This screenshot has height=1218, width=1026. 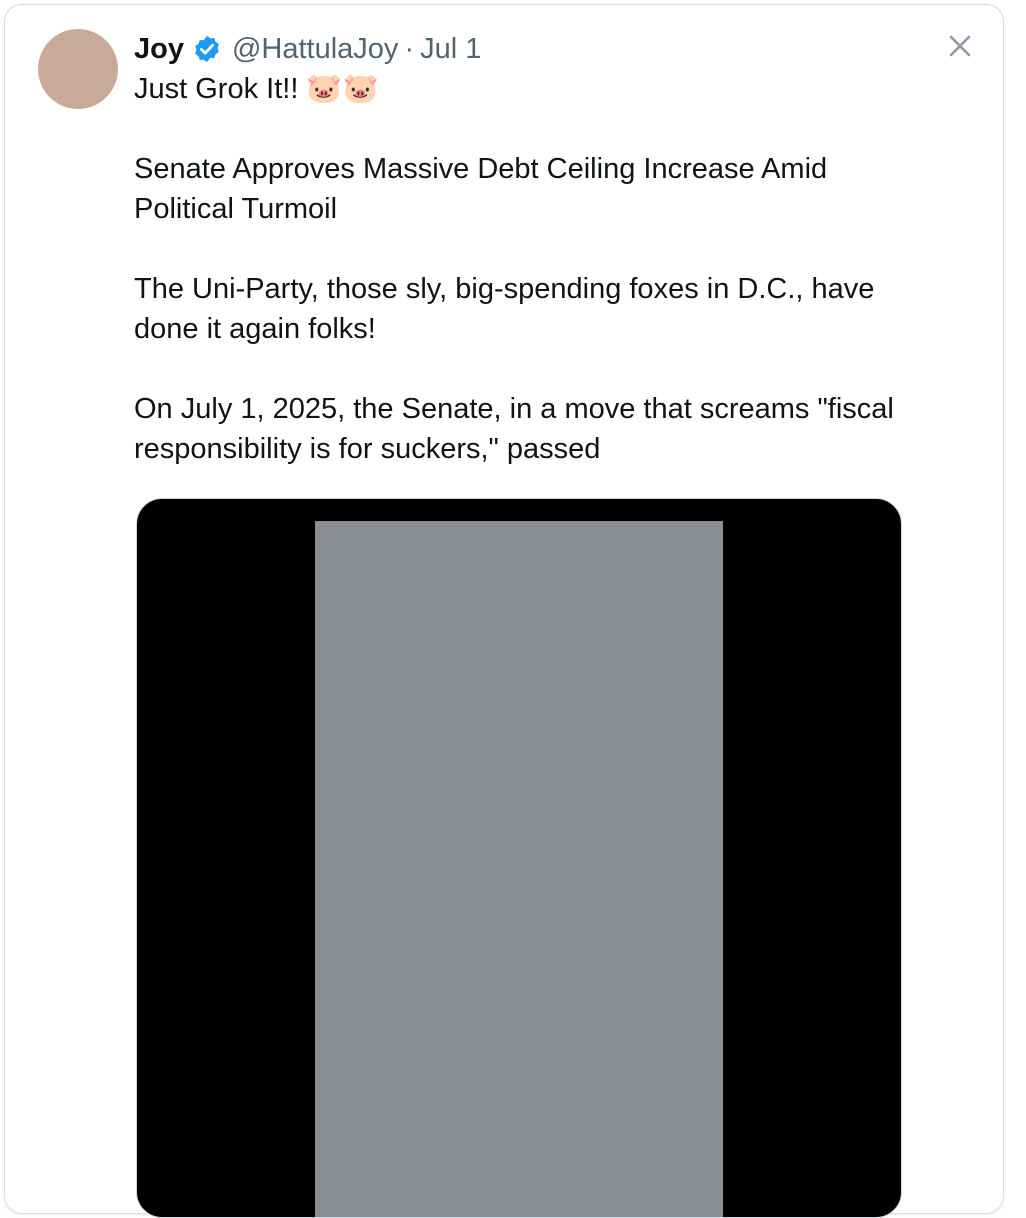 I want to click on tweet-line-1: Just Grok It!! 🐷🐷, so click(x=256, y=89).